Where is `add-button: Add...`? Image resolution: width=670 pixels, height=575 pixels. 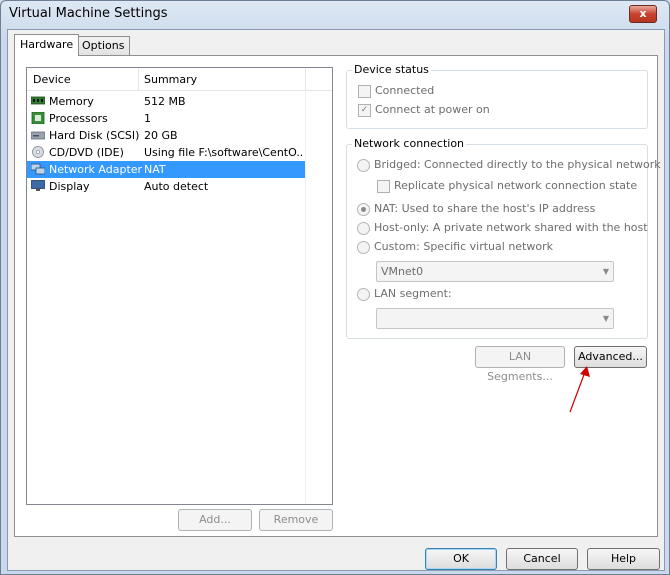
add-button: Add... is located at coordinates (215, 520).